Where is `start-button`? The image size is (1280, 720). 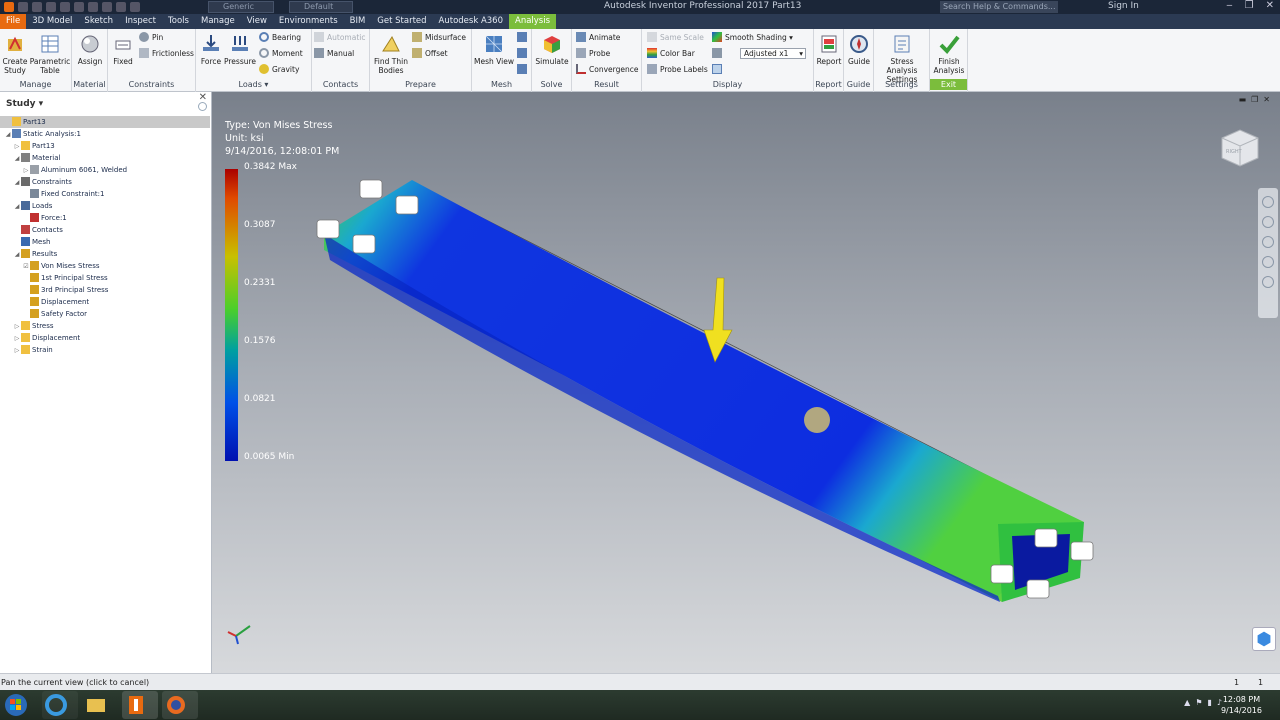
start-button is located at coordinates (19, 705).